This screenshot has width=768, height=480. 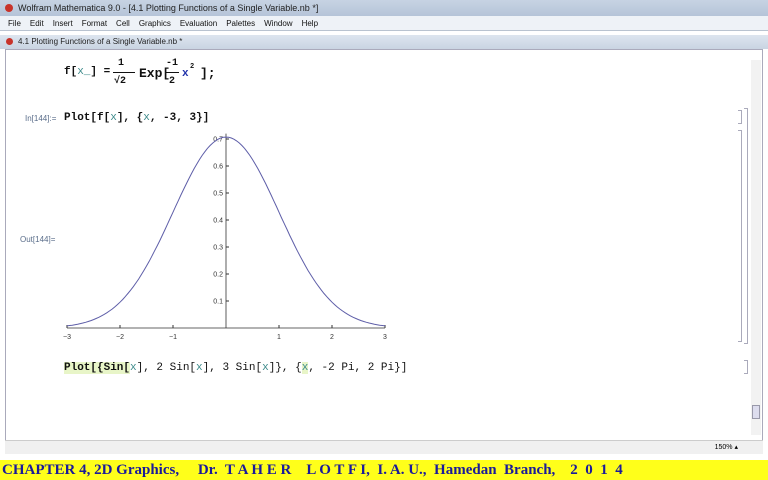 What do you see at coordinates (724, 447) in the screenshot?
I see `zoom-level: 150%` at bounding box center [724, 447].